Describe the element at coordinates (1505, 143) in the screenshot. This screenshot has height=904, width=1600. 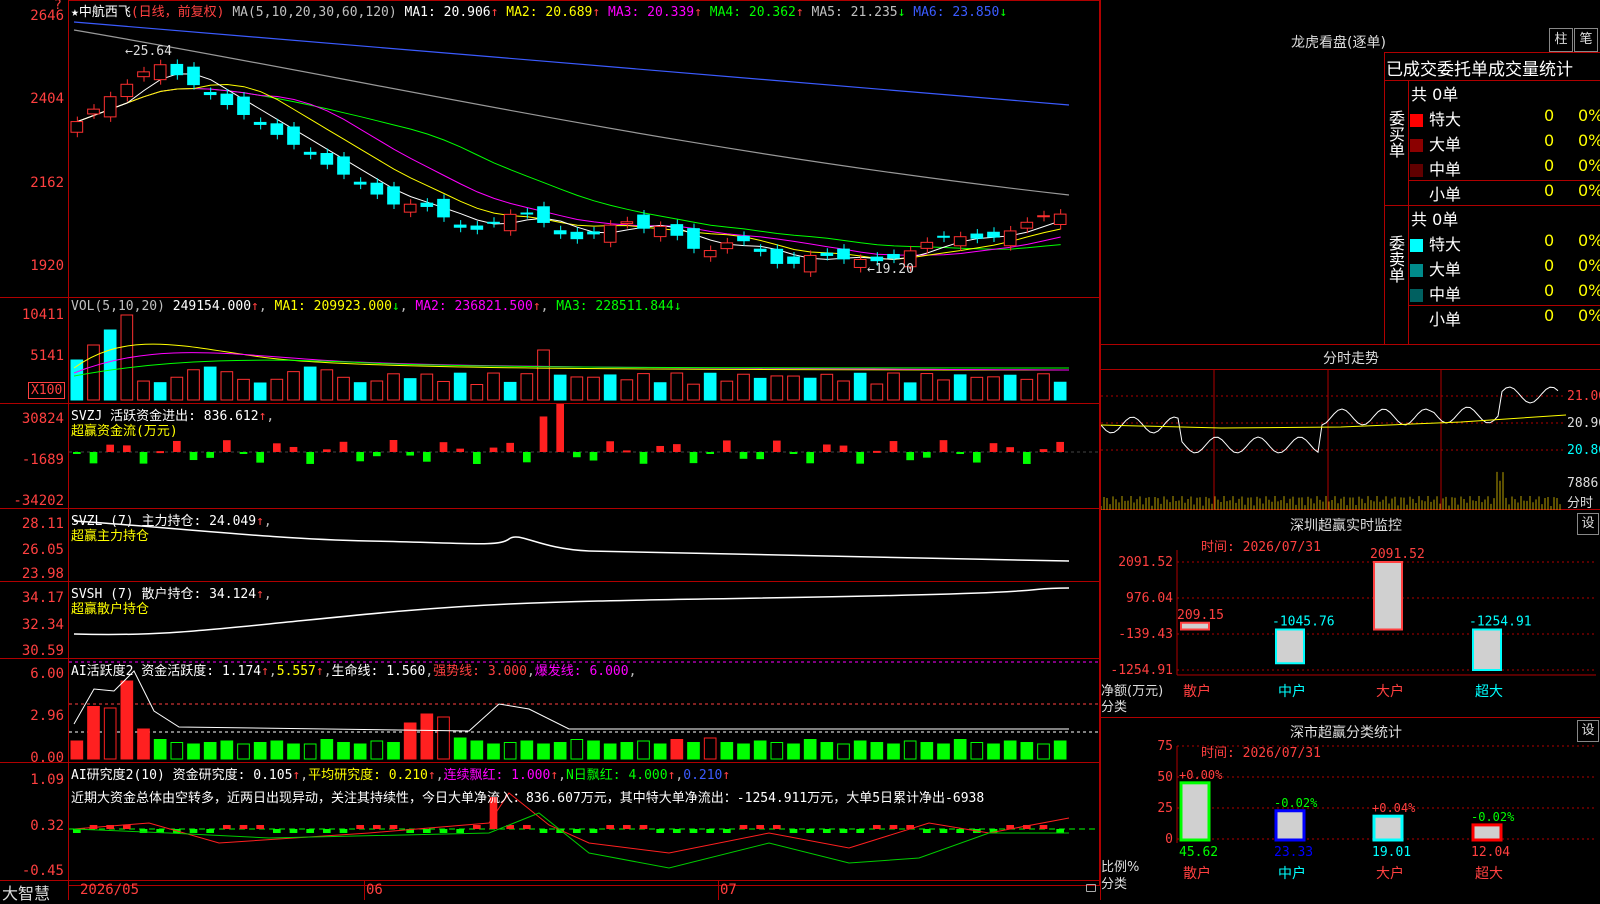
I see `buy-row: 大单 0 0%` at that location.